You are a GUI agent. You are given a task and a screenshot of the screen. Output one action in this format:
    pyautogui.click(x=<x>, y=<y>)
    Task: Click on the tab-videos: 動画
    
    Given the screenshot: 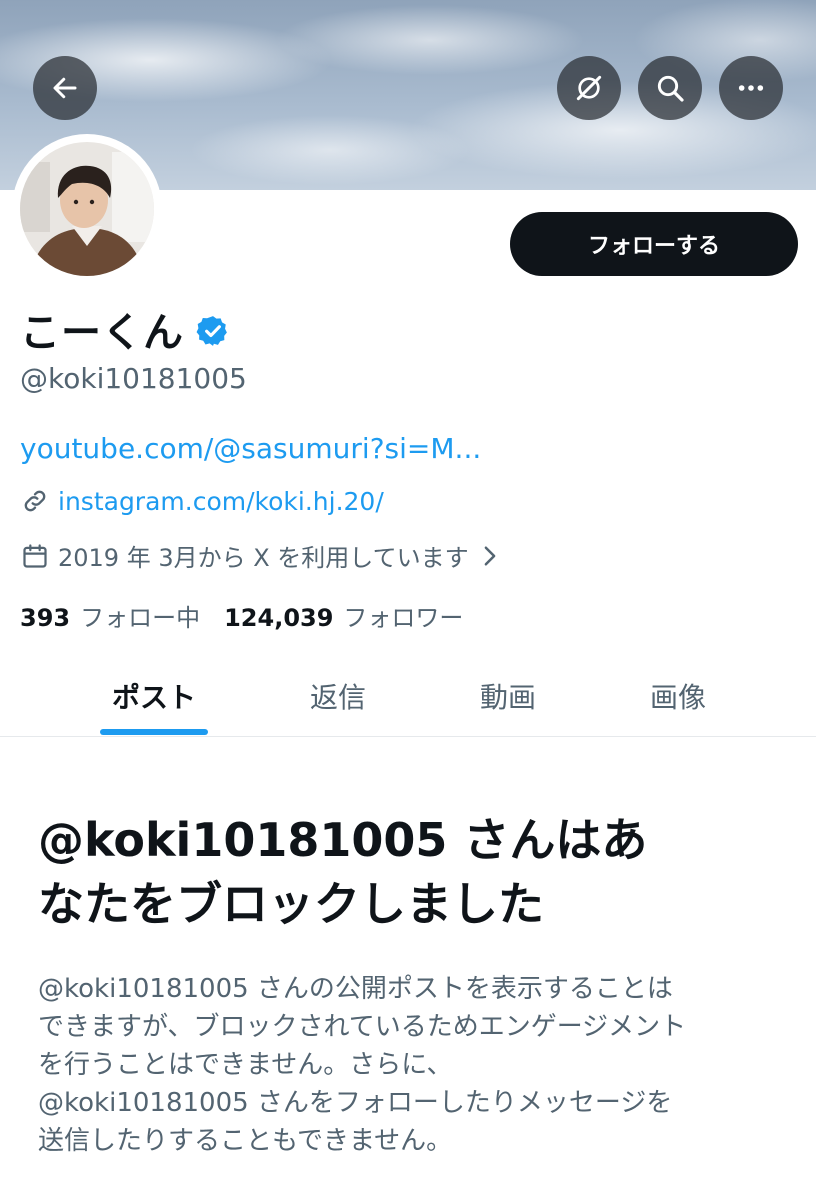 What is the action you would take?
    pyautogui.click(x=508, y=696)
    